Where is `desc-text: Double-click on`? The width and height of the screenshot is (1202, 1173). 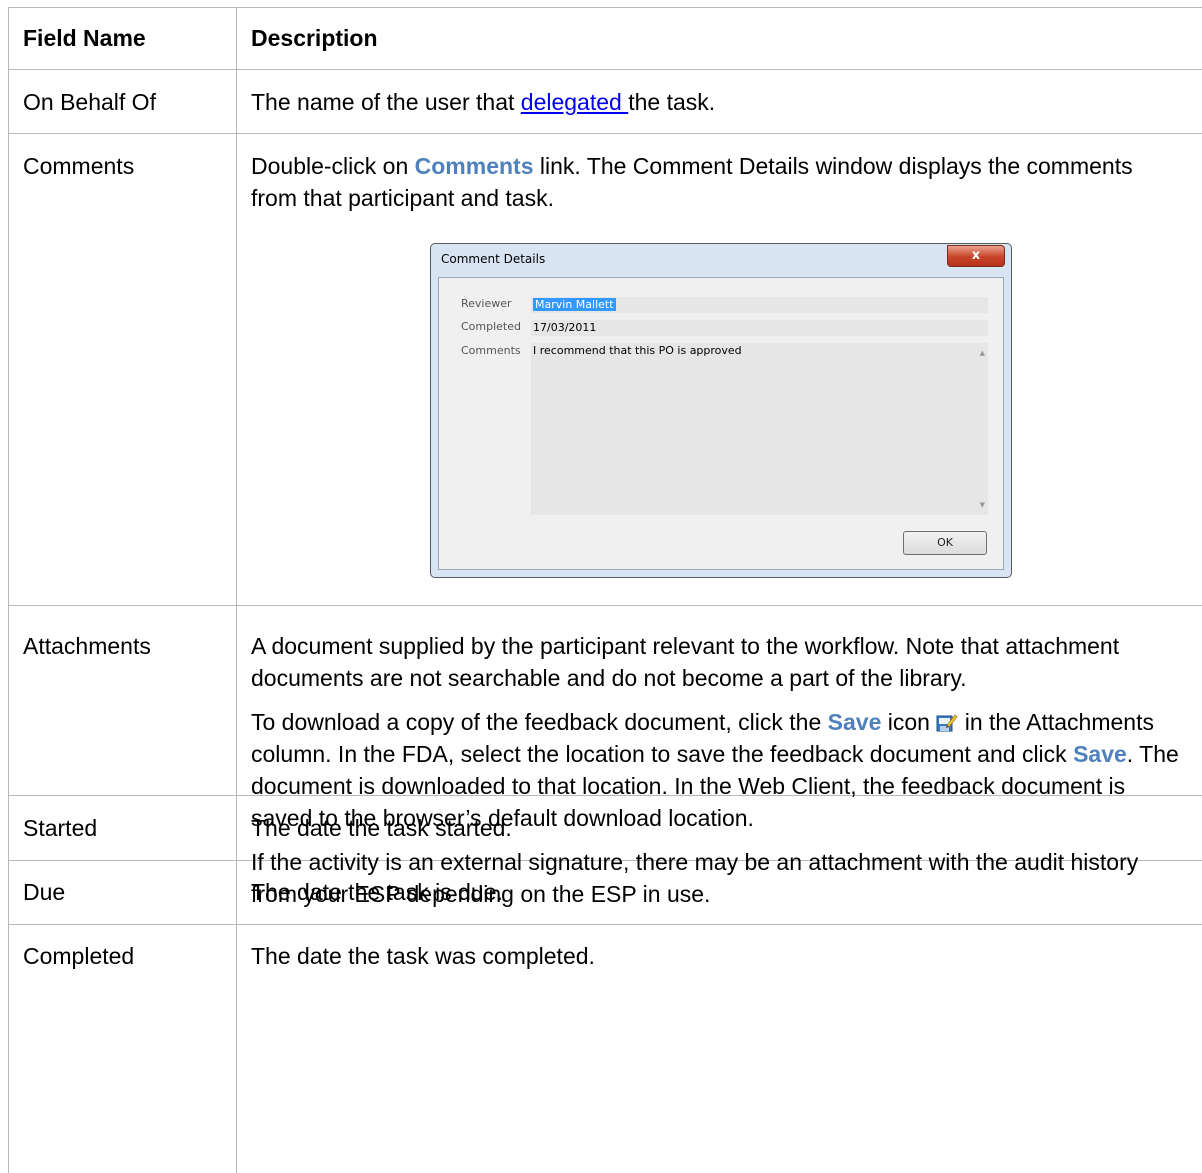 desc-text: Double-click on is located at coordinates (333, 166).